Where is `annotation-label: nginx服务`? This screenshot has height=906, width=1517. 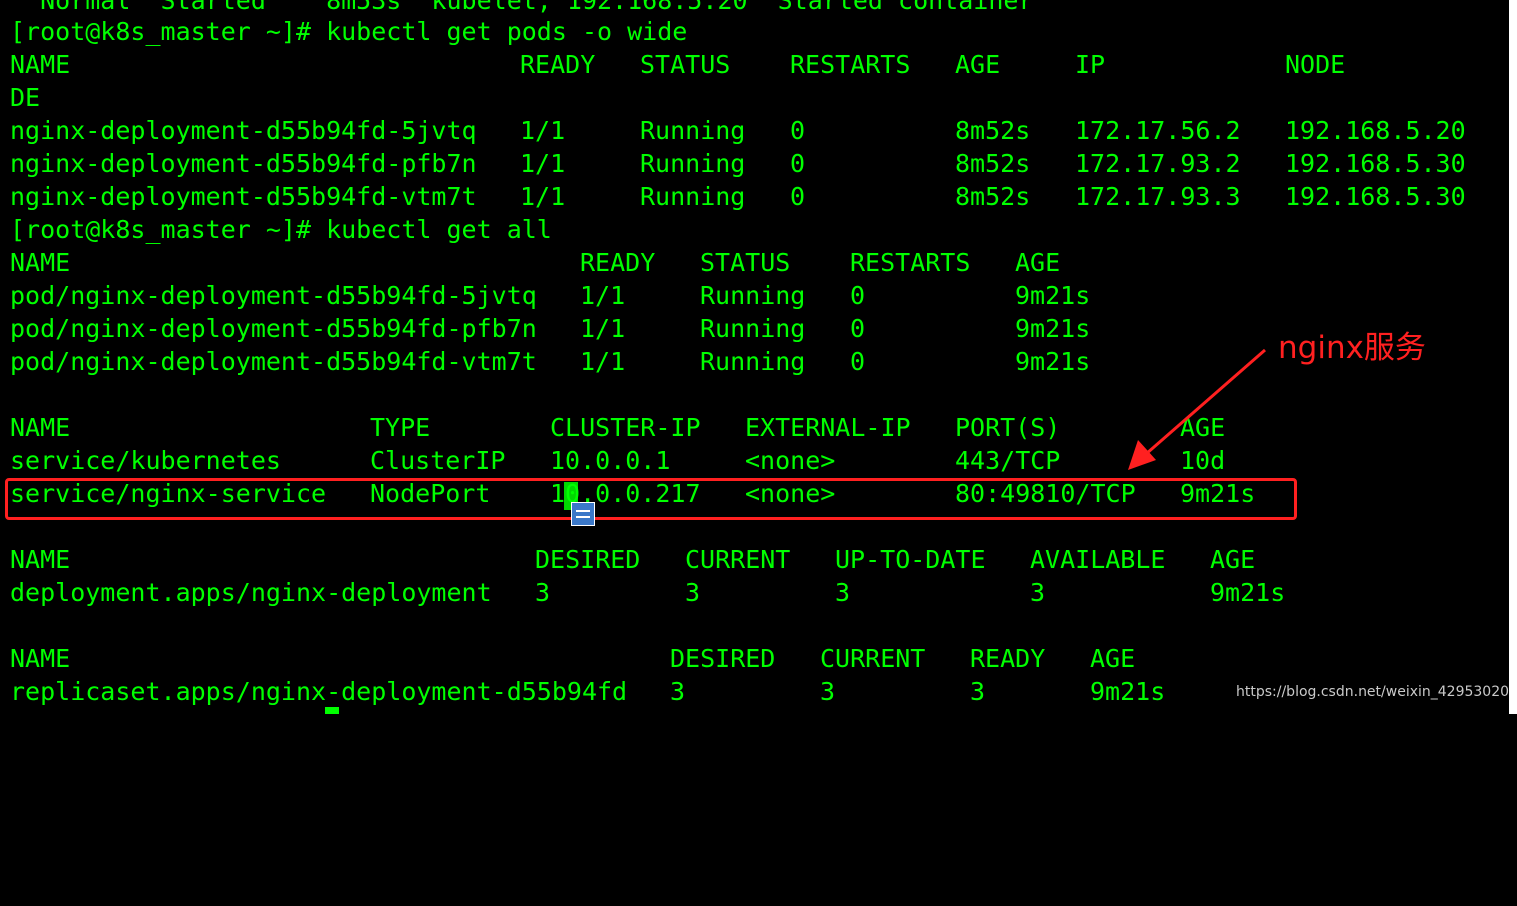
annotation-label: nginx服务 is located at coordinates (1352, 348).